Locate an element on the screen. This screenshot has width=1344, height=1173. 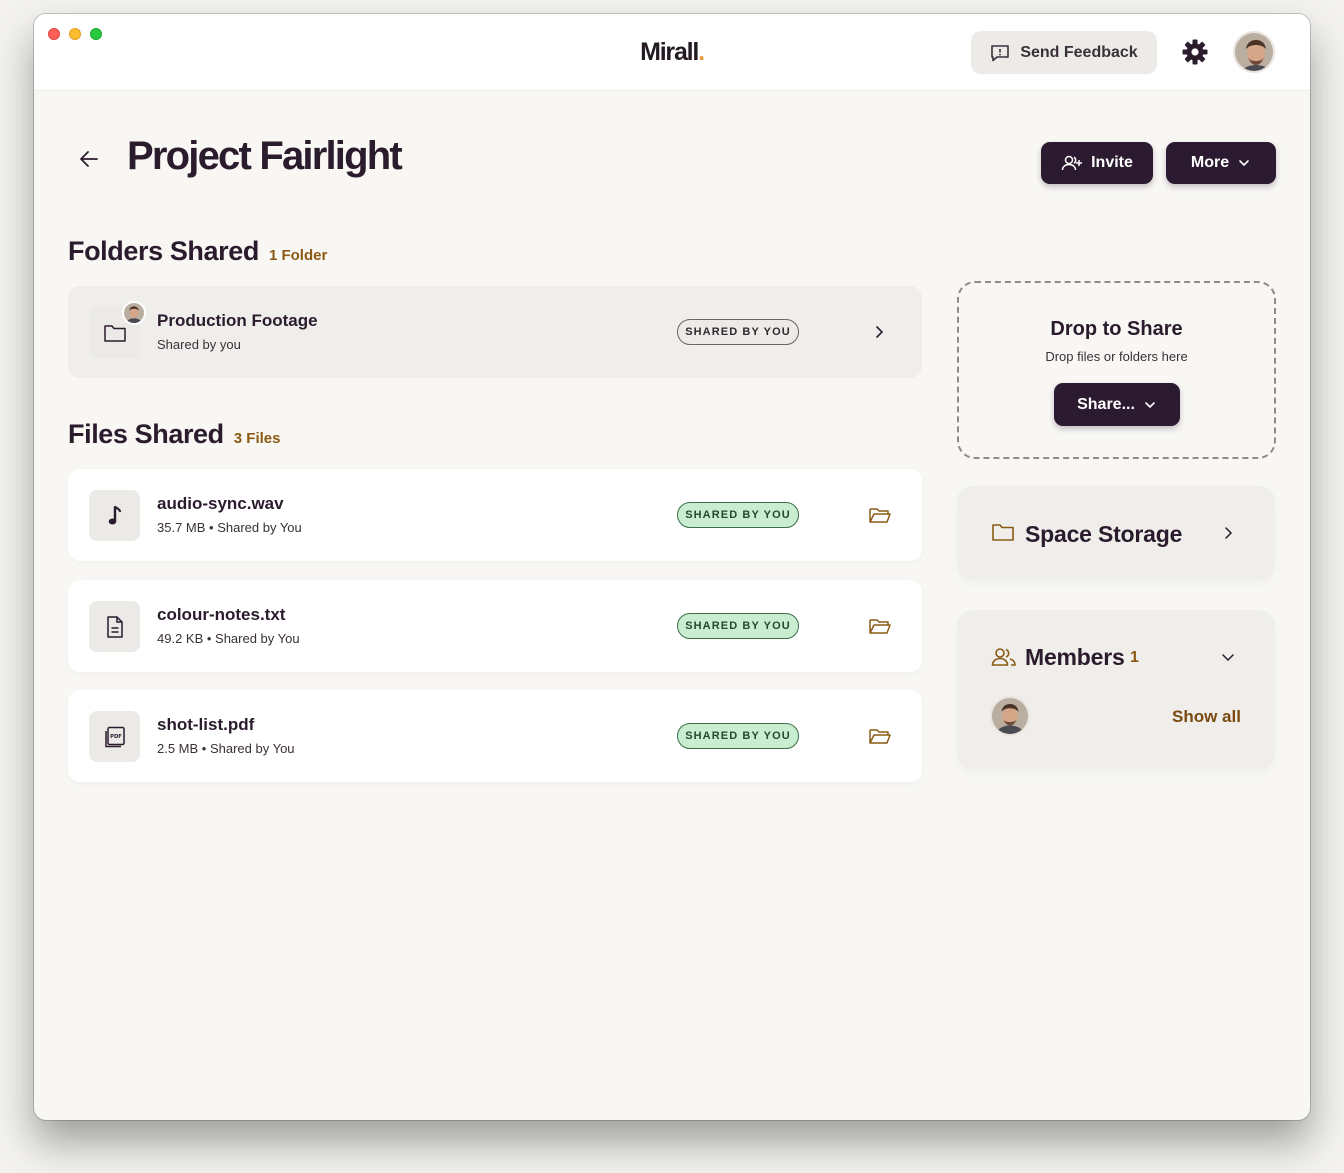
titlebar: Mirall. Send Feedback is located at coordinates (672, 52).